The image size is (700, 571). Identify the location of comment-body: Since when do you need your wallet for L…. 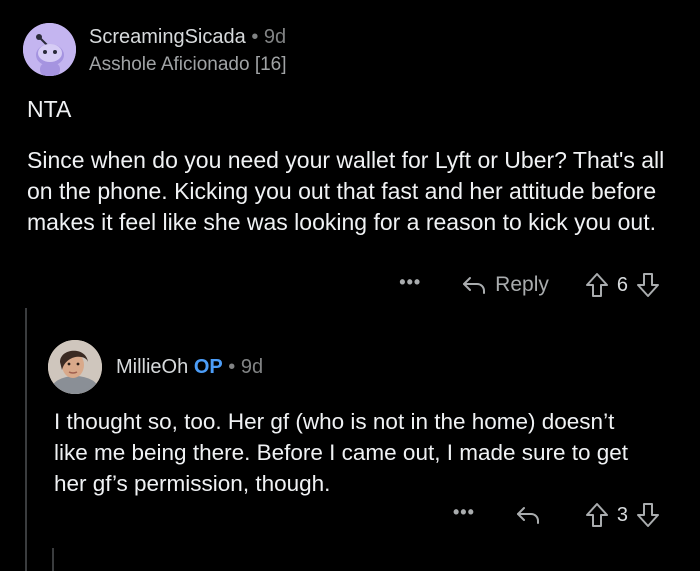
(346, 191).